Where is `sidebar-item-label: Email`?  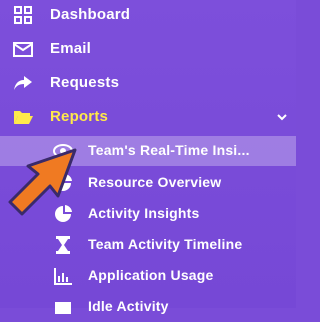
sidebar-item-label: Email is located at coordinates (71, 48).